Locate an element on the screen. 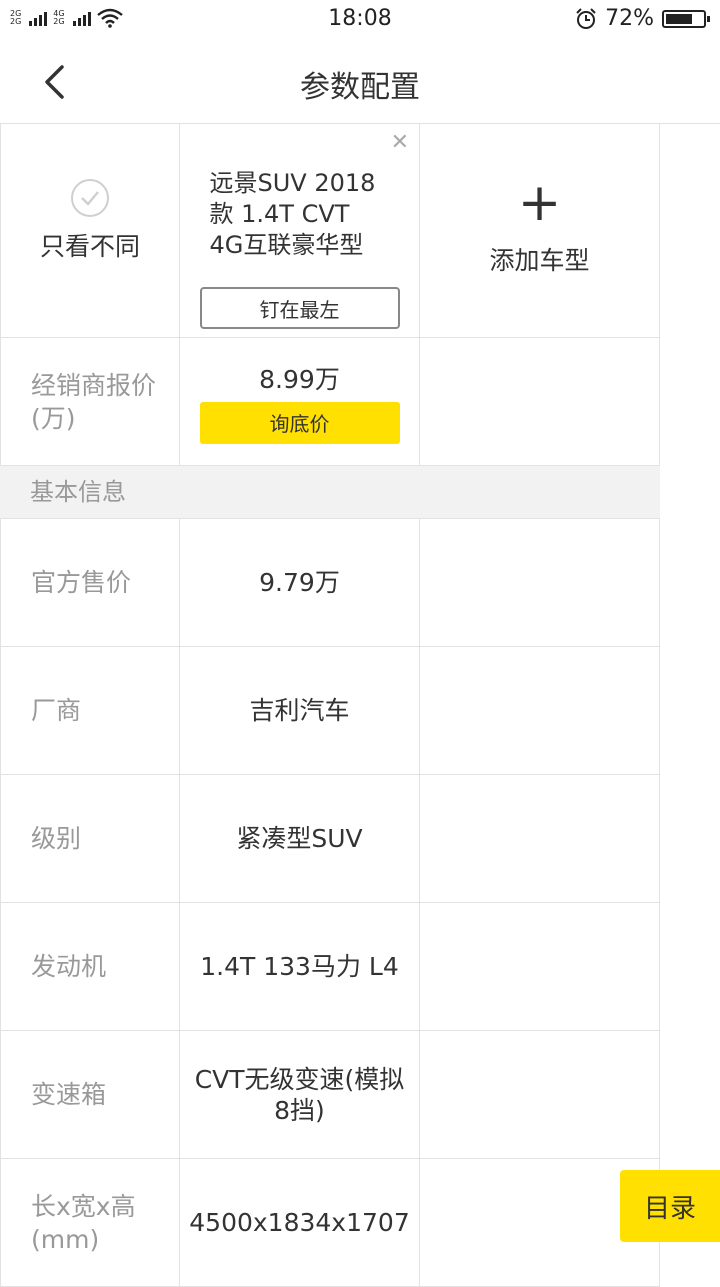 Image resolution: width=720 pixels, height=1287 pixels. status-bar: 2G 2G 4G 2G 18:08 72% is located at coordinates (360, 20).